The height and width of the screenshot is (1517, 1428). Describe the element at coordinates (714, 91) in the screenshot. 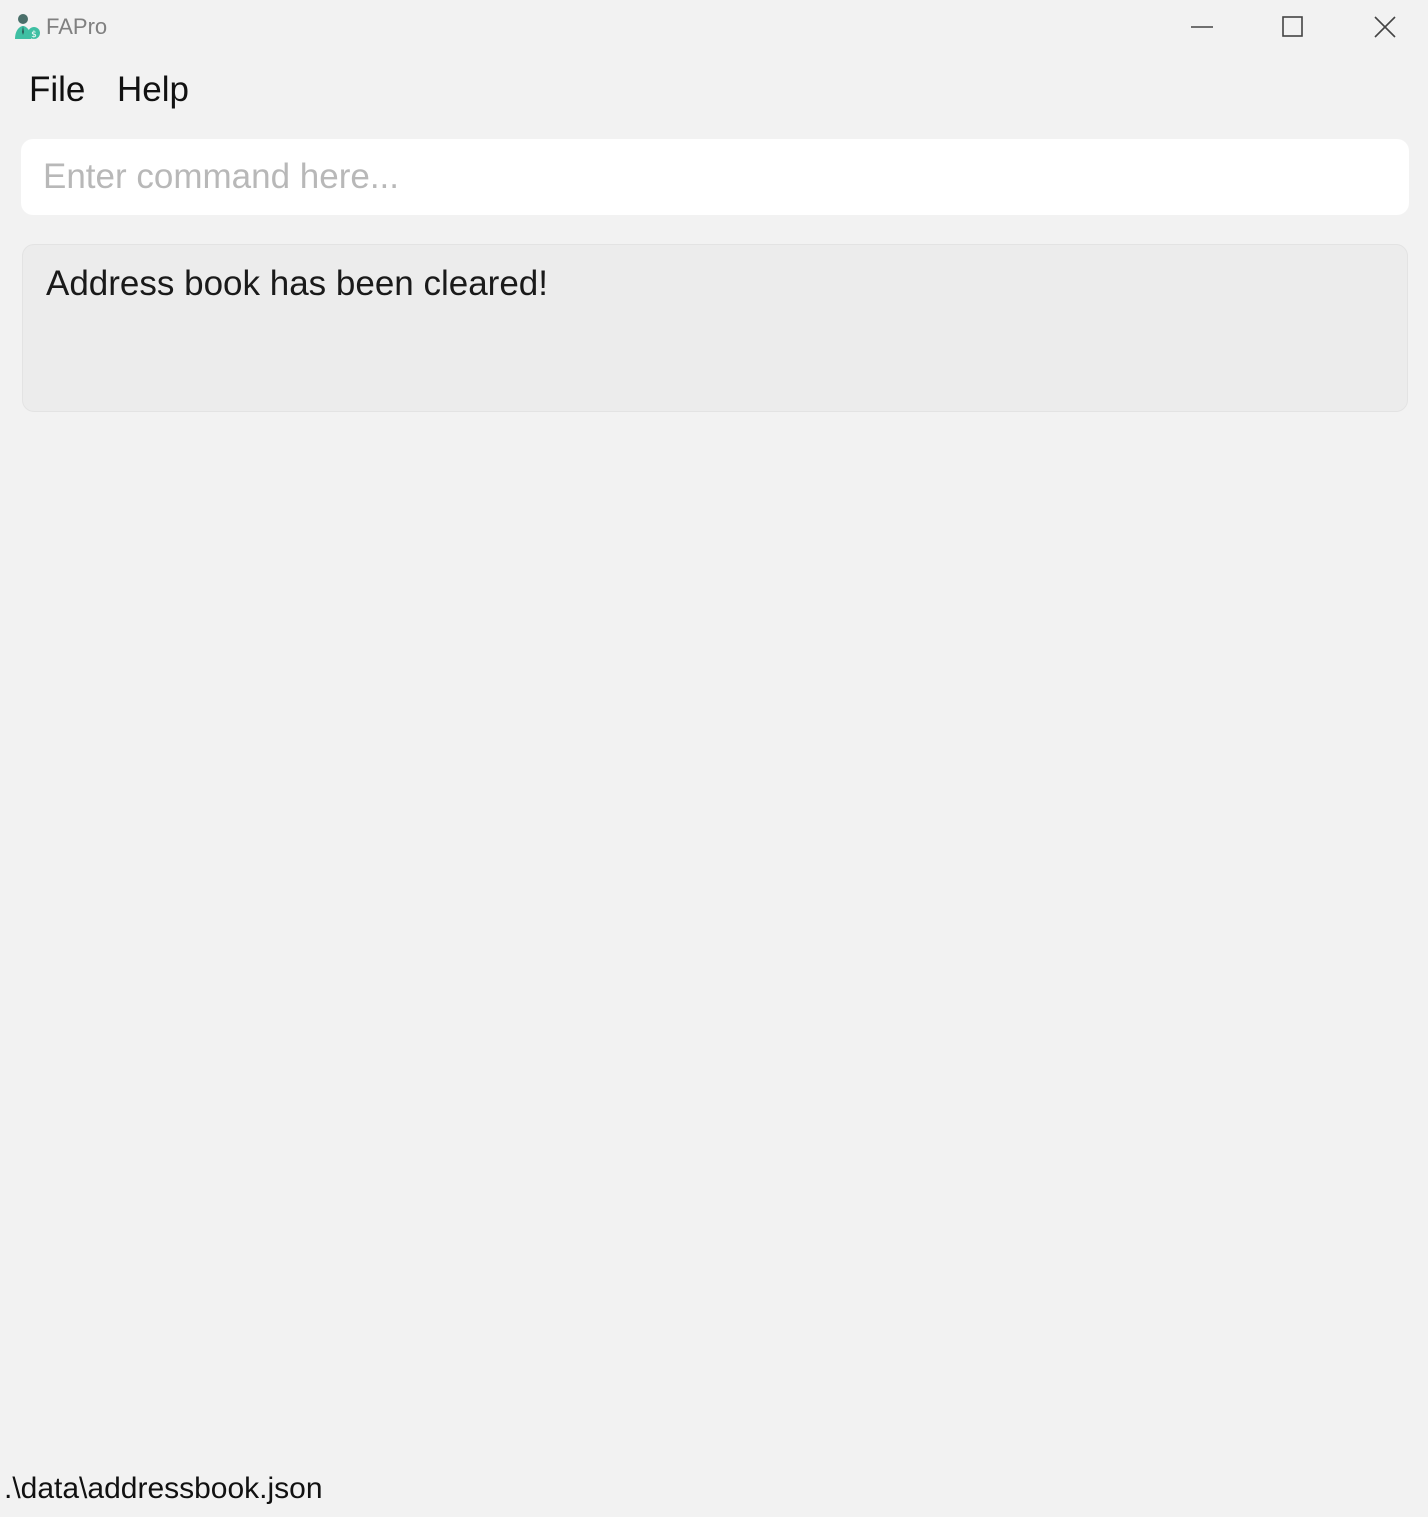

I see `menu-bar: File Help` at that location.